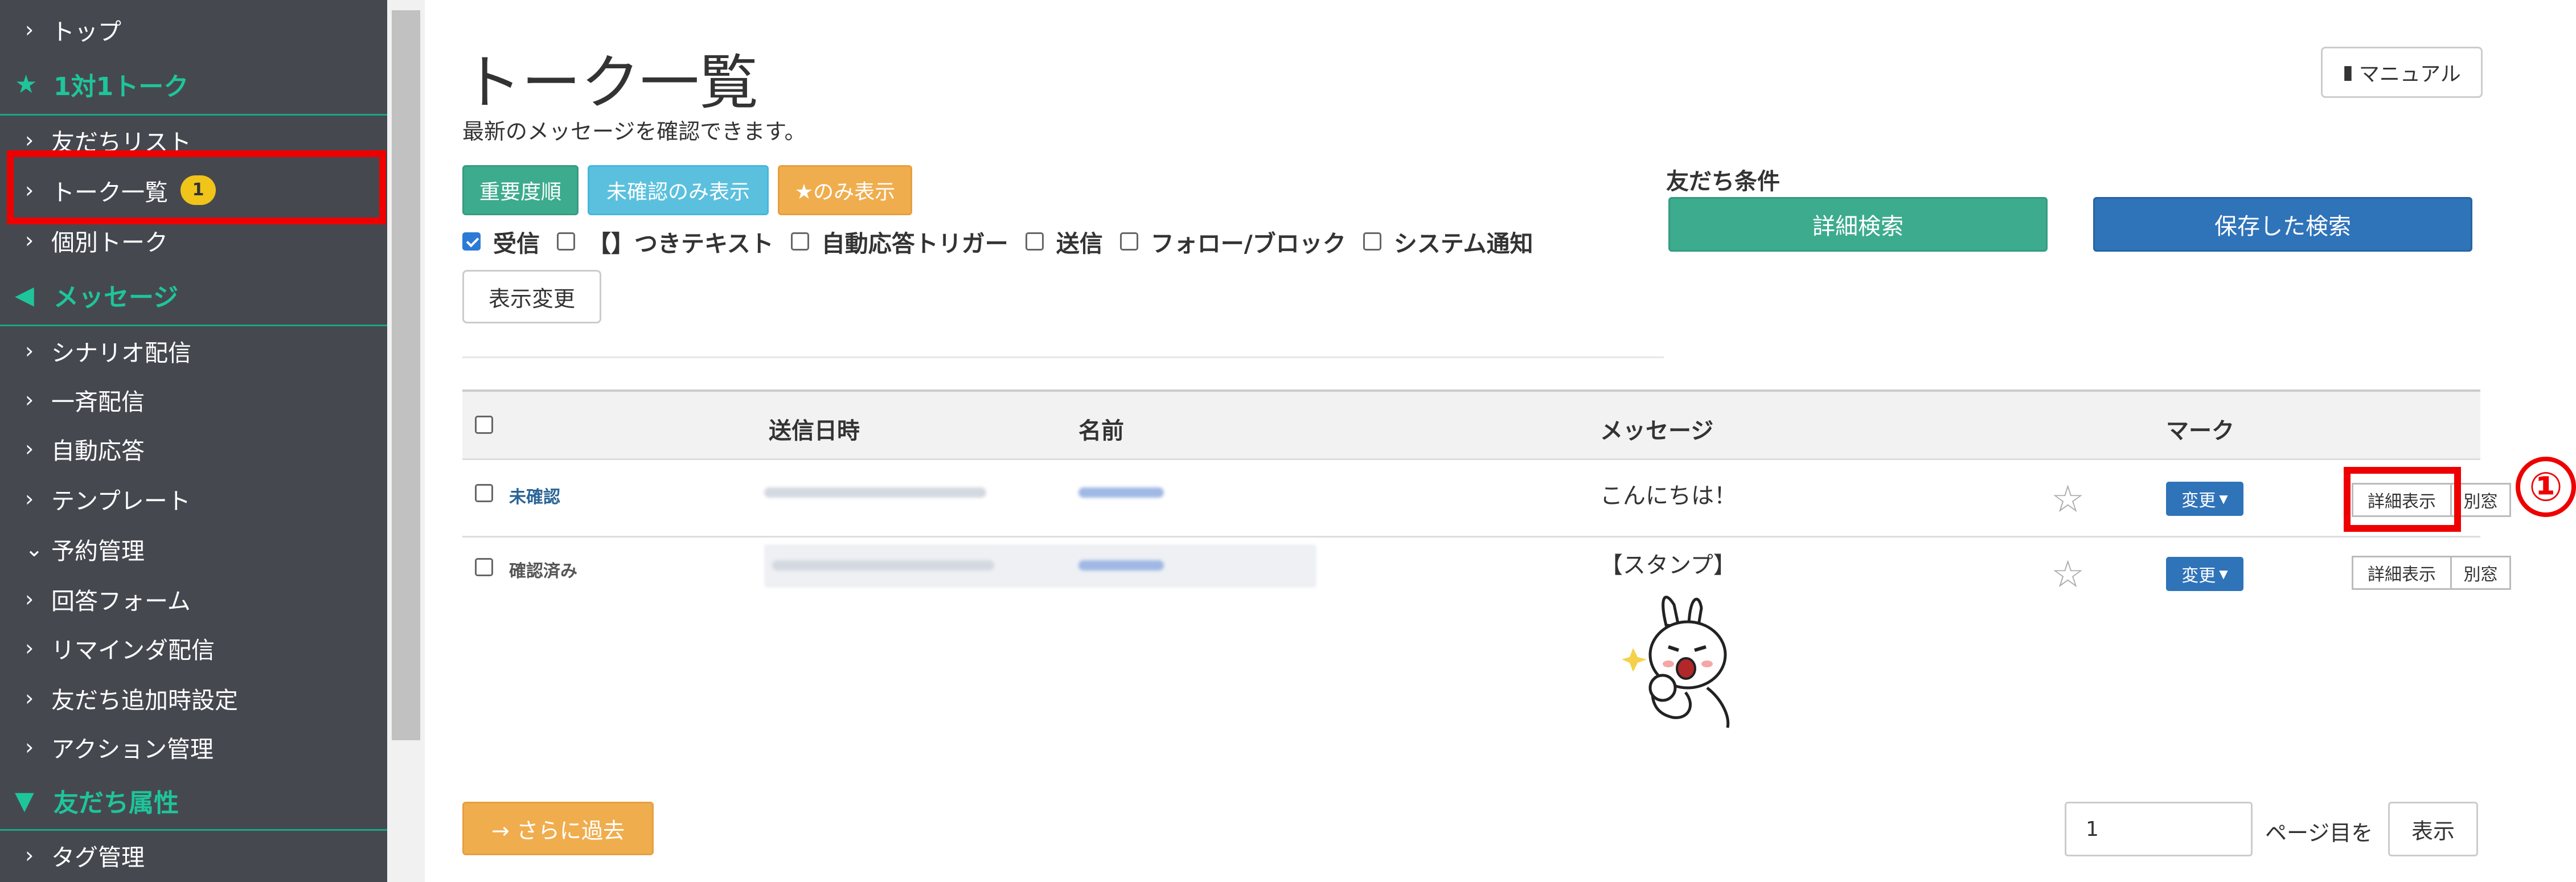  I want to click on status-unconfirmed-link: 未確認, so click(534, 495).